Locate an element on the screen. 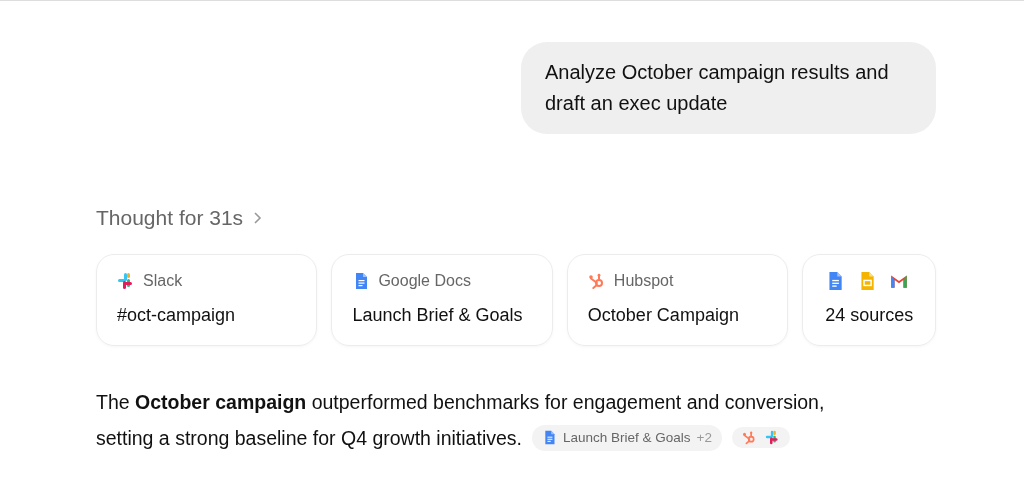  source-card: Google Docs Launch Brief & Goals is located at coordinates (442, 299).